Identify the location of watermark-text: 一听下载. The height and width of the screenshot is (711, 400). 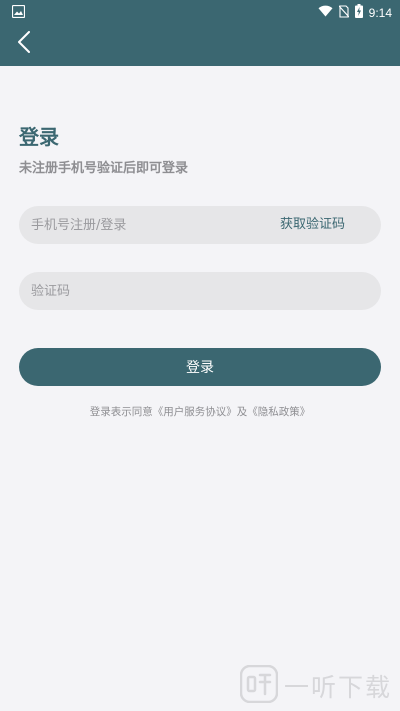
(338, 687).